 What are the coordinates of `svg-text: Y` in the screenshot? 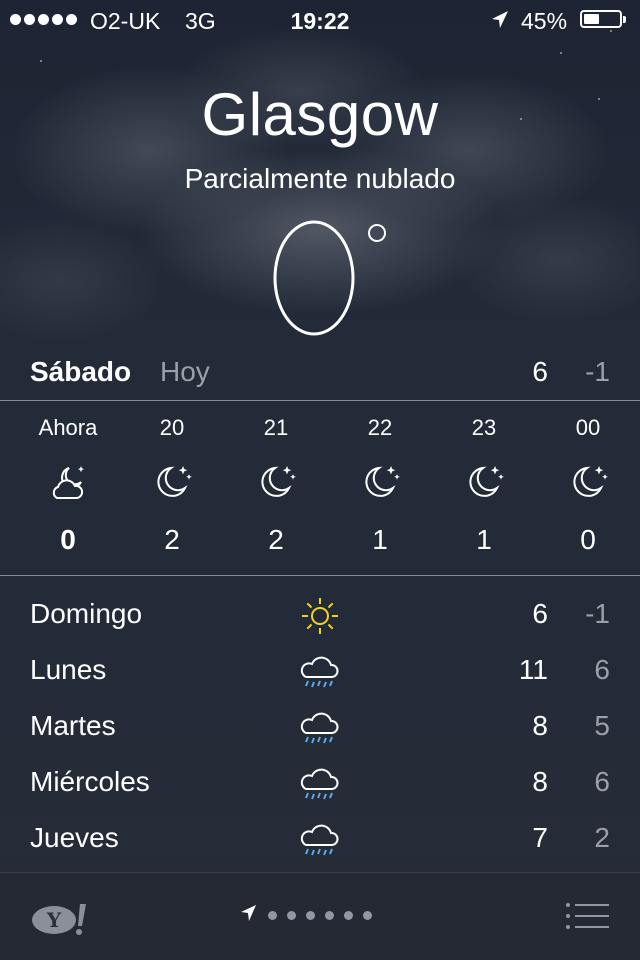 It's located at (54, 920).